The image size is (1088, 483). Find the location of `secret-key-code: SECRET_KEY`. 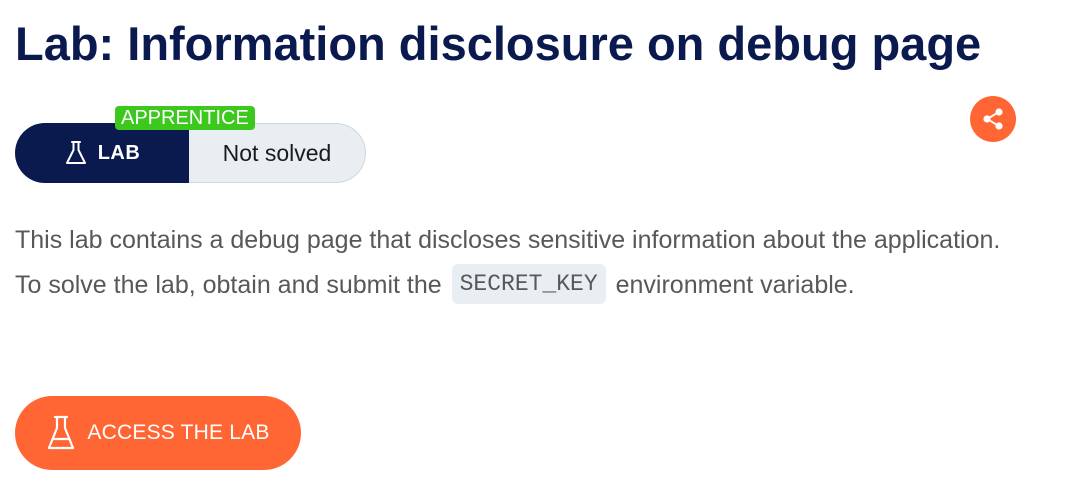

secret-key-code: SECRET_KEY is located at coordinates (528, 284).